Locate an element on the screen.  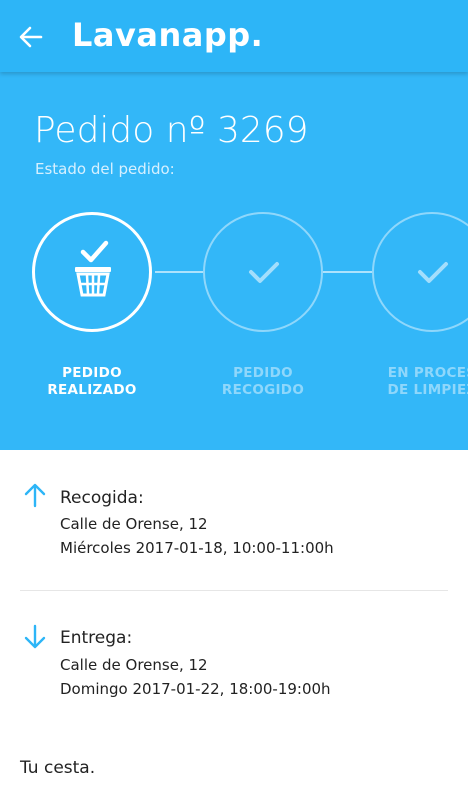
arrow-down-icon is located at coordinates (35, 637).